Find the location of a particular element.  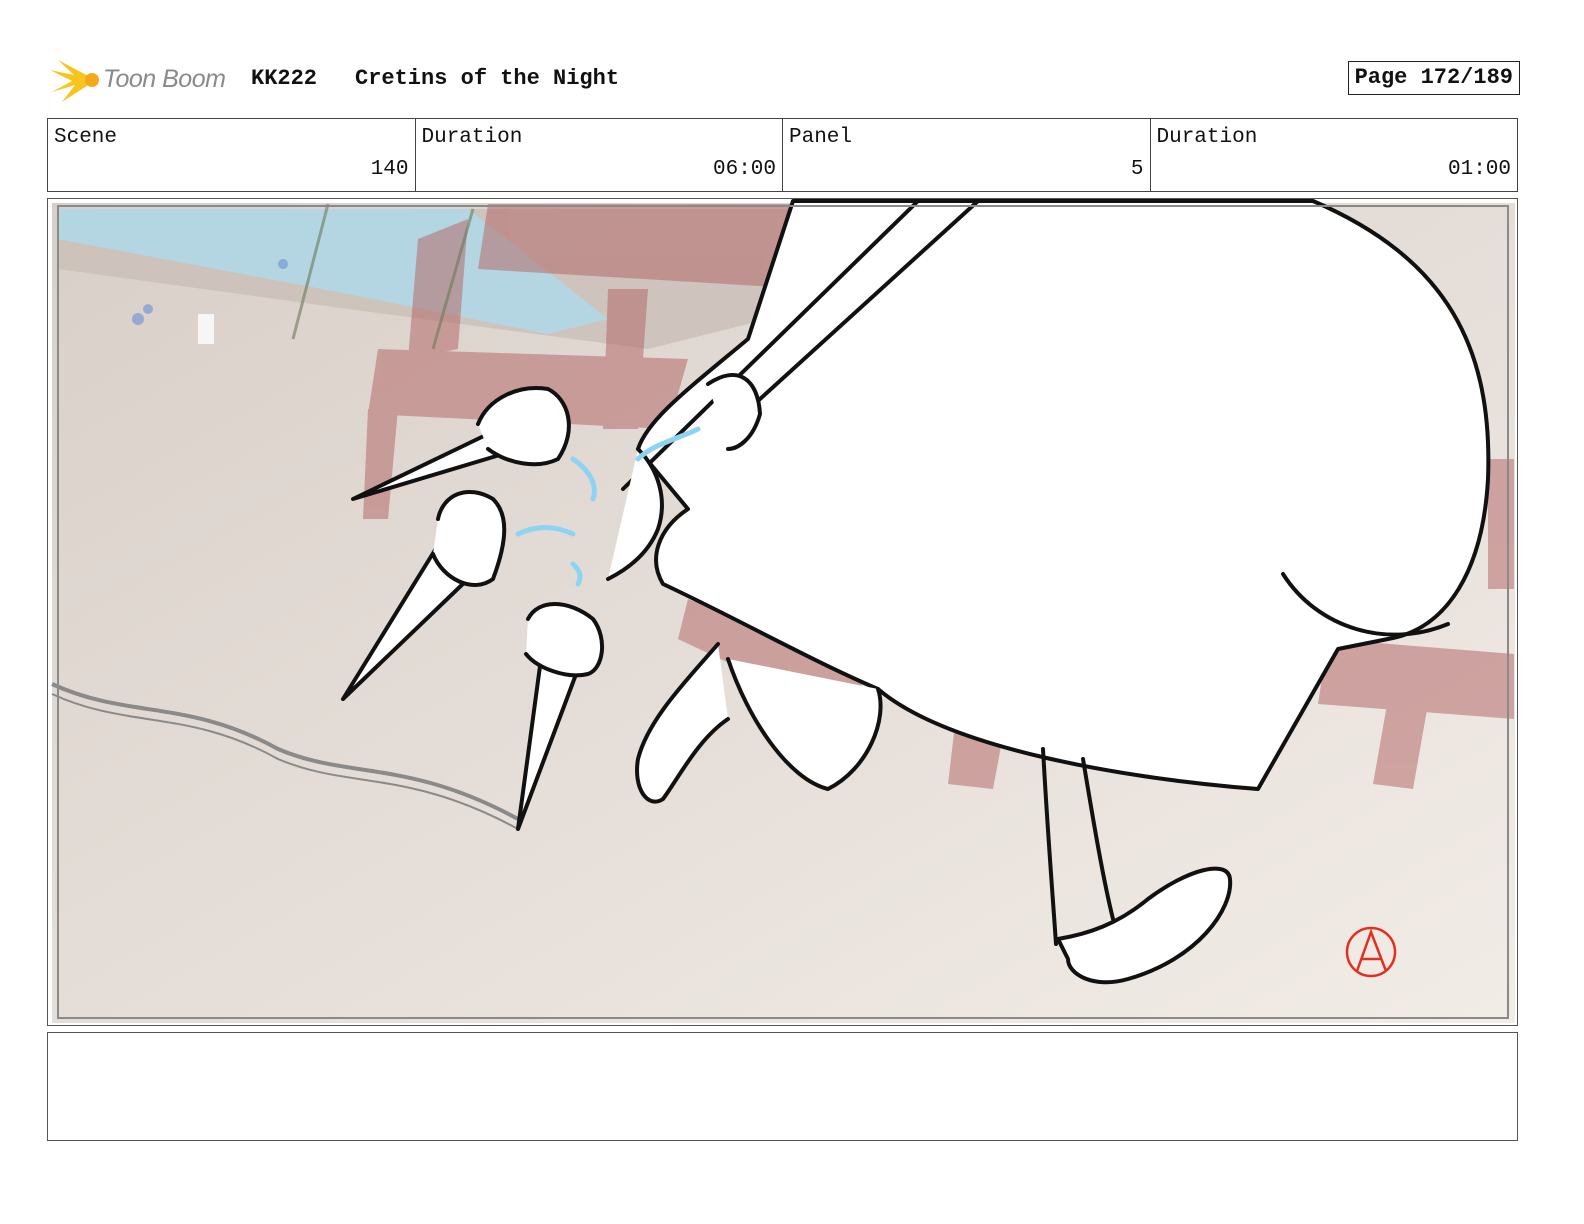

scene-duration-value: 06:00 is located at coordinates (744, 169).